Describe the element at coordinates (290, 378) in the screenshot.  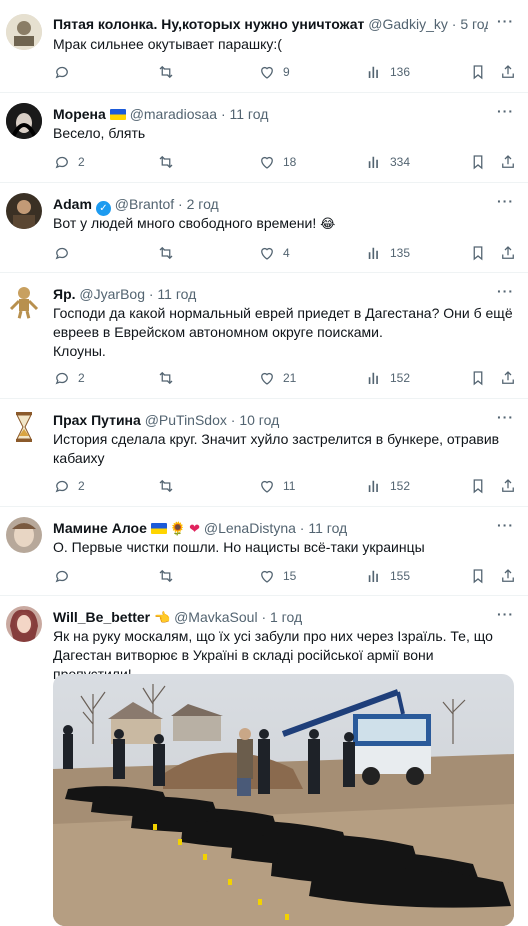
I see `like-count: 21` at that location.